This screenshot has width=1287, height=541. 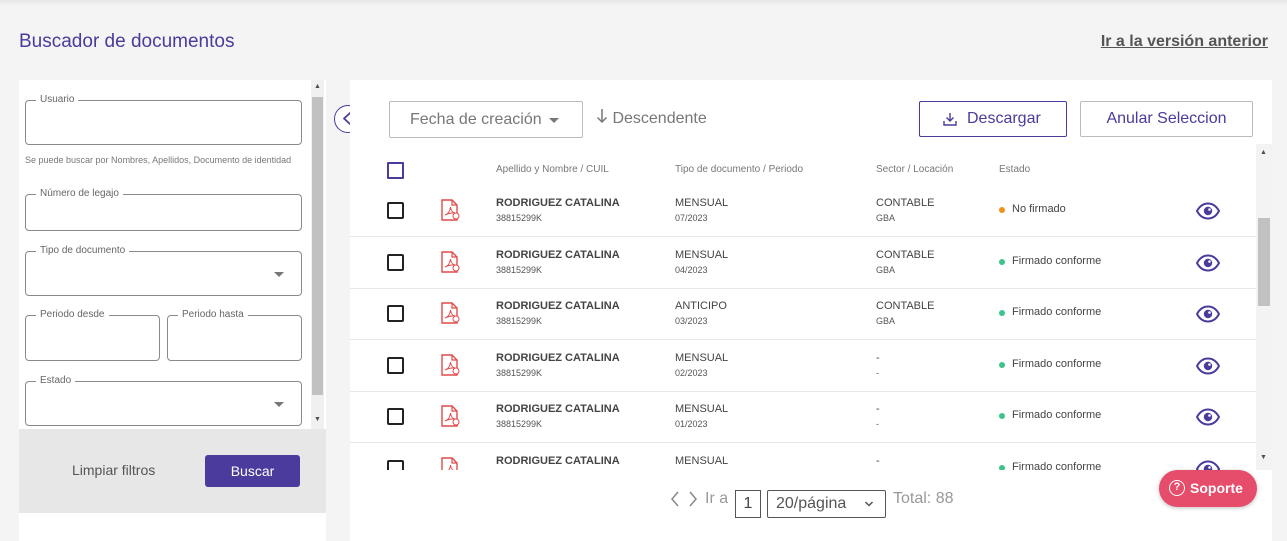 What do you see at coordinates (163, 400) in the screenshot?
I see `estado-select: Estado` at bounding box center [163, 400].